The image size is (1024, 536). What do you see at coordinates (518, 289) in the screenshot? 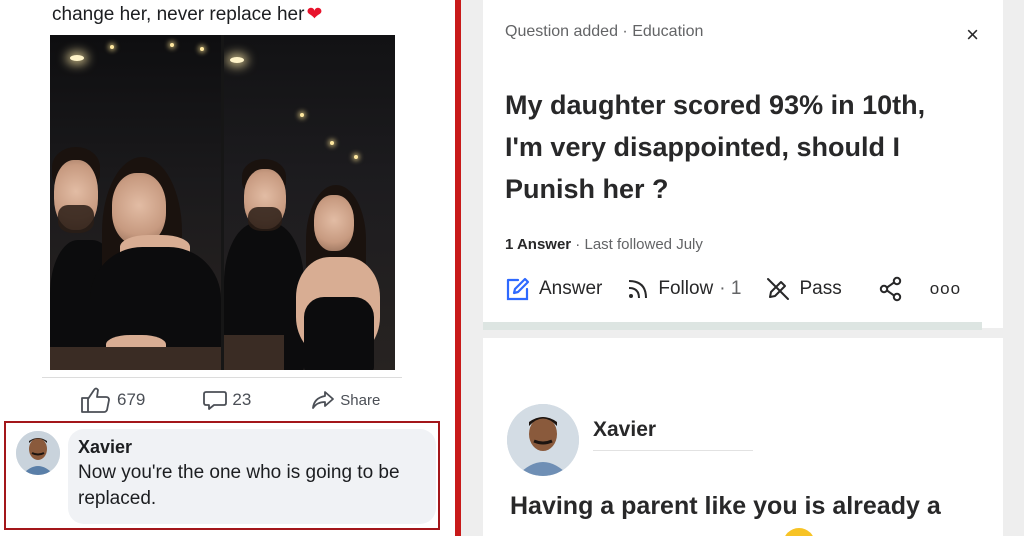
I see `pencil-square-icon` at bounding box center [518, 289].